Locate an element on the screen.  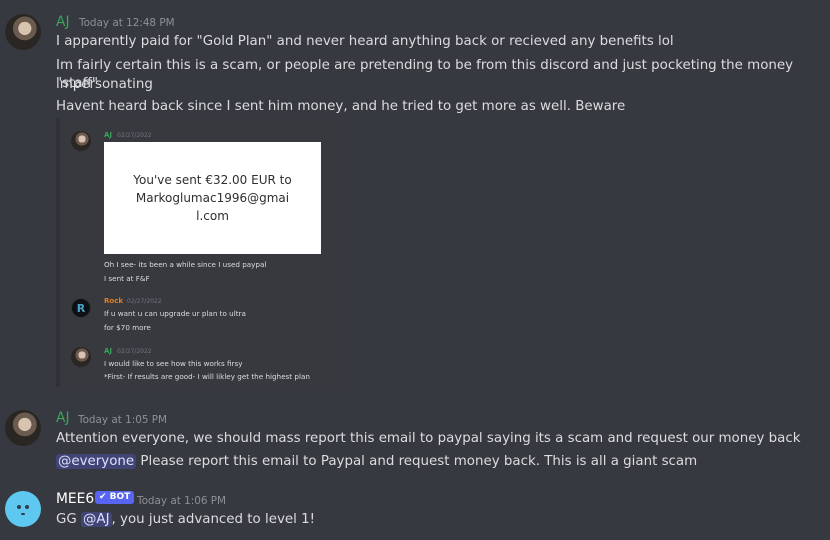
message-text: for $70 more is located at coordinates (127, 327).